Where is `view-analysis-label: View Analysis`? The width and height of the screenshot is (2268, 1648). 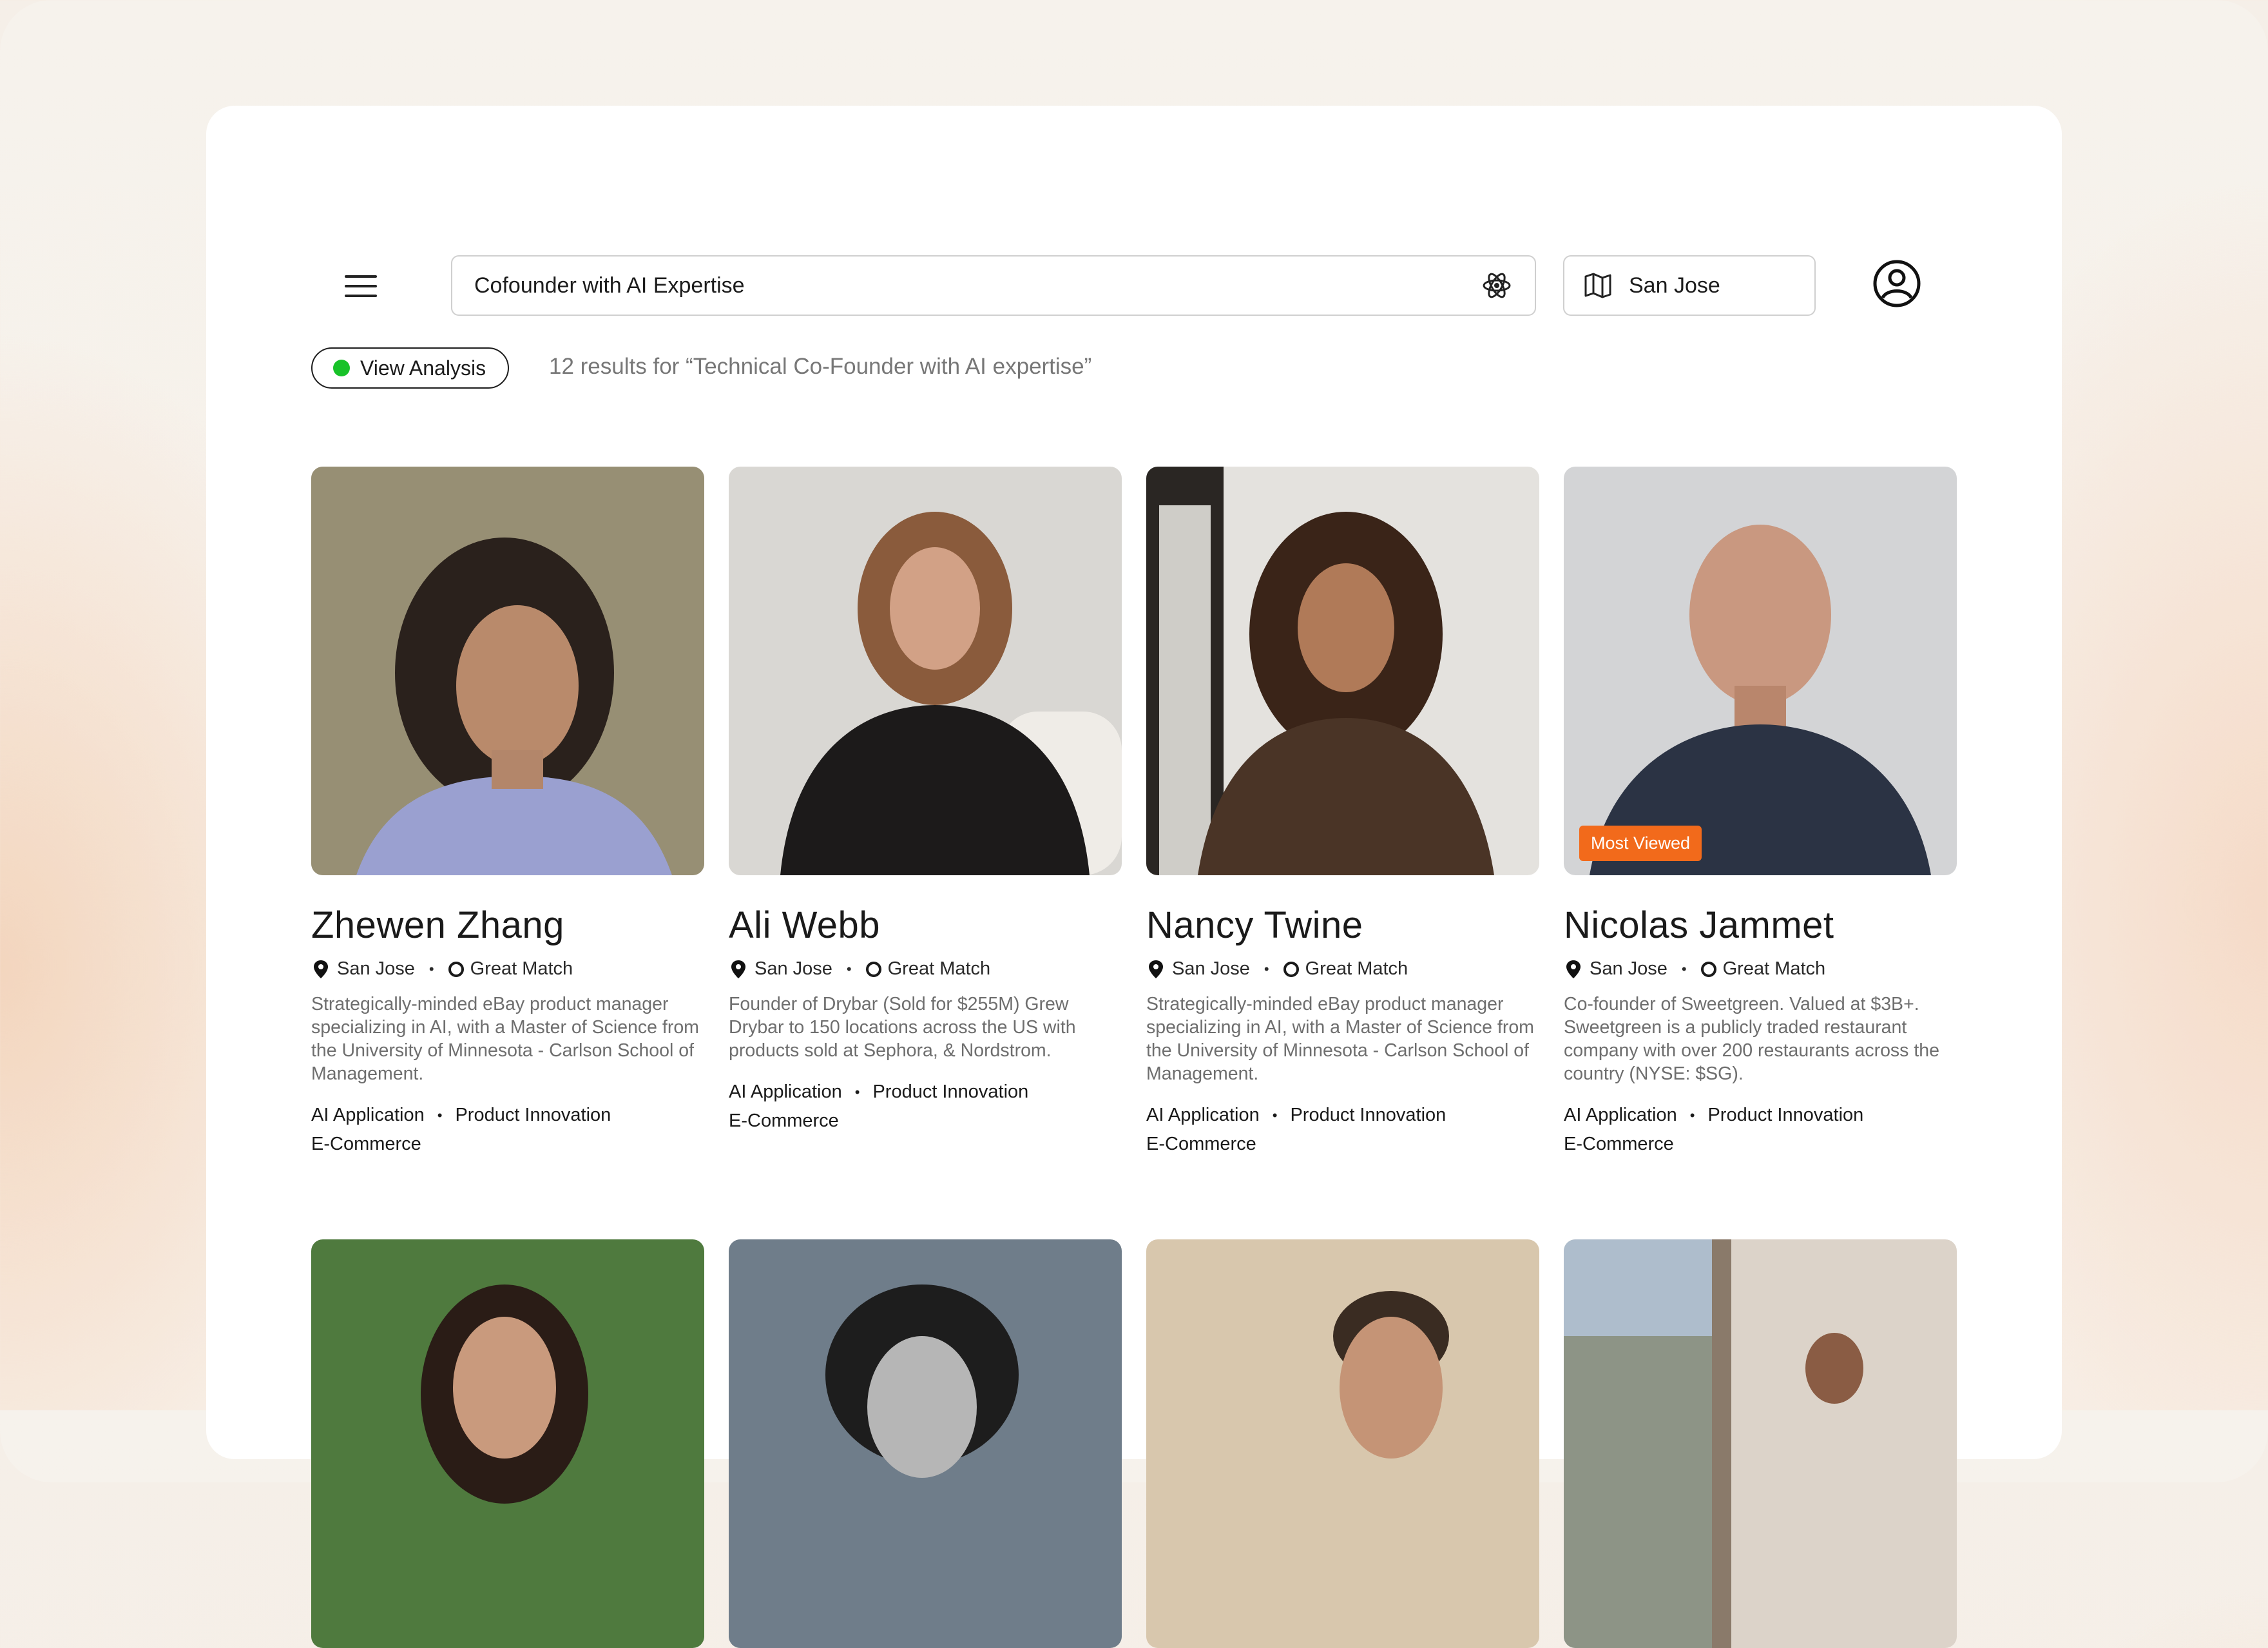 view-analysis-label: View Analysis is located at coordinates (423, 368).